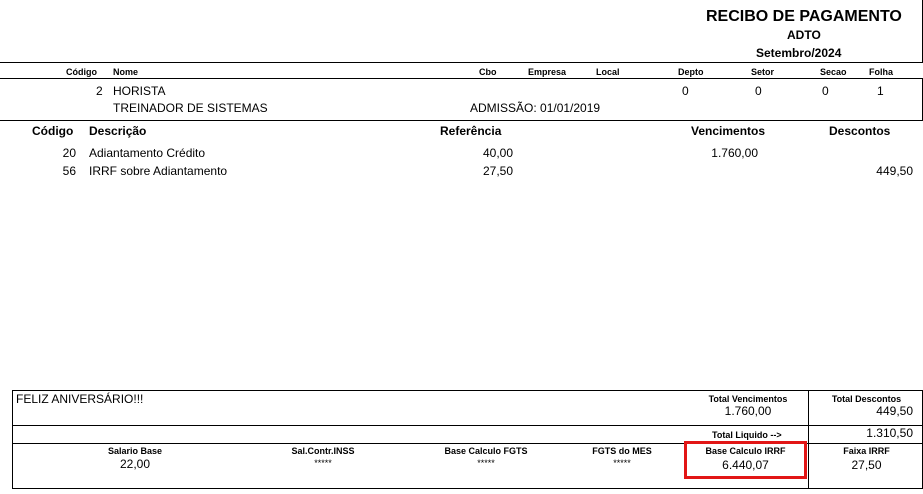 The image size is (923, 494). What do you see at coordinates (53, 131) in the screenshot?
I see `items-col-codigo: Código` at bounding box center [53, 131].